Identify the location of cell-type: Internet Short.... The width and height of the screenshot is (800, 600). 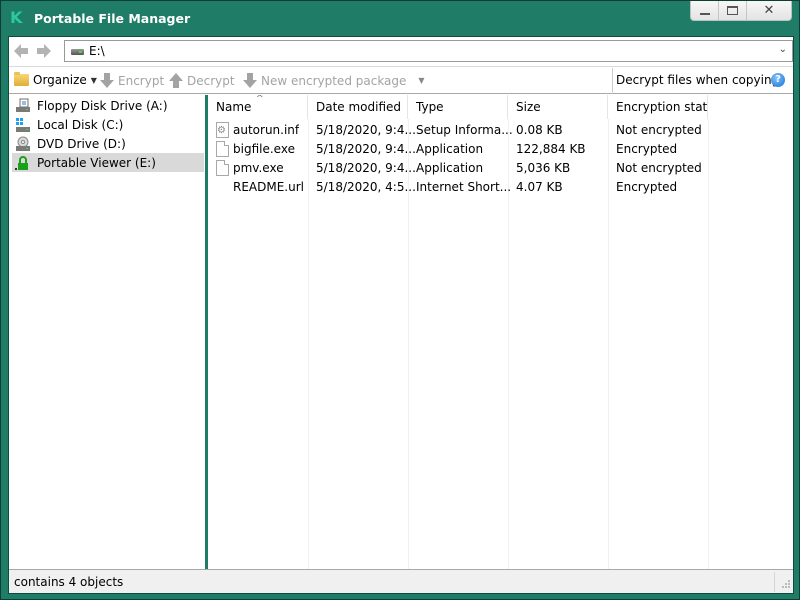
(464, 187).